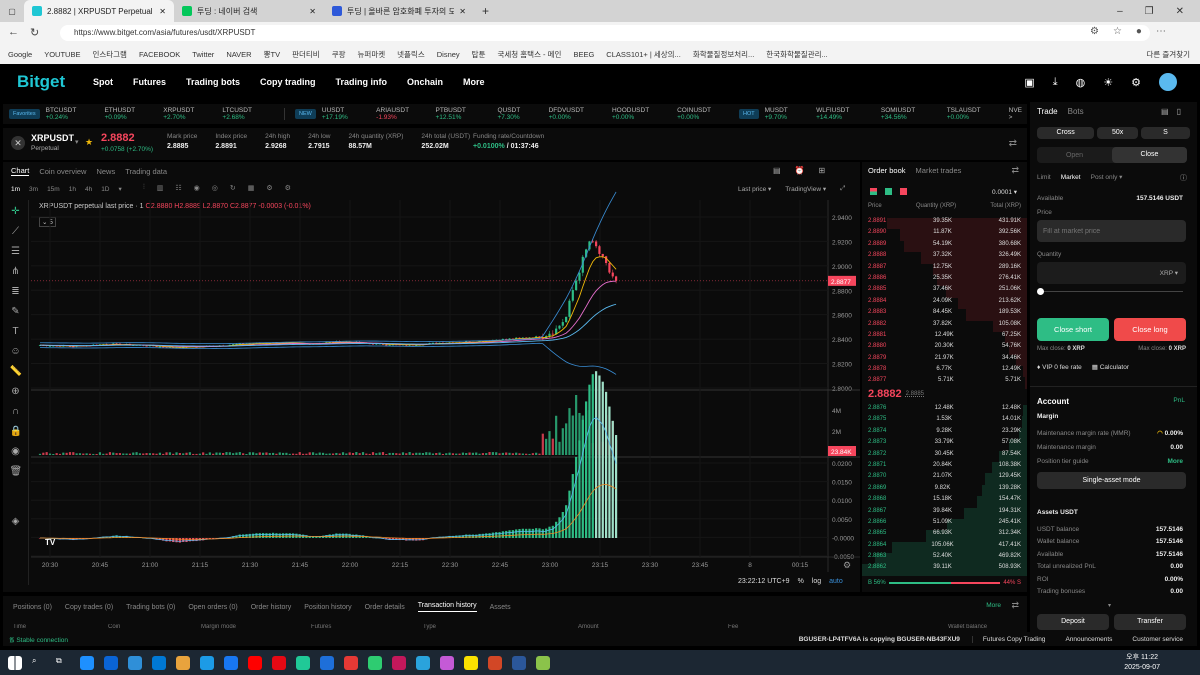 The height and width of the screenshot is (675, 1200). I want to click on bottom-tab-trading-bots-: Trading bots (0), so click(150, 607).